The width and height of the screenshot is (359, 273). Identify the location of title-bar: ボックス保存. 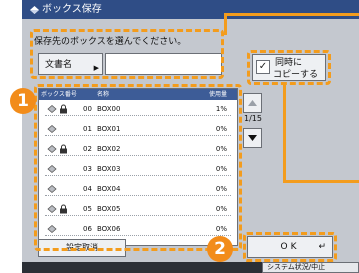
(190, 9).